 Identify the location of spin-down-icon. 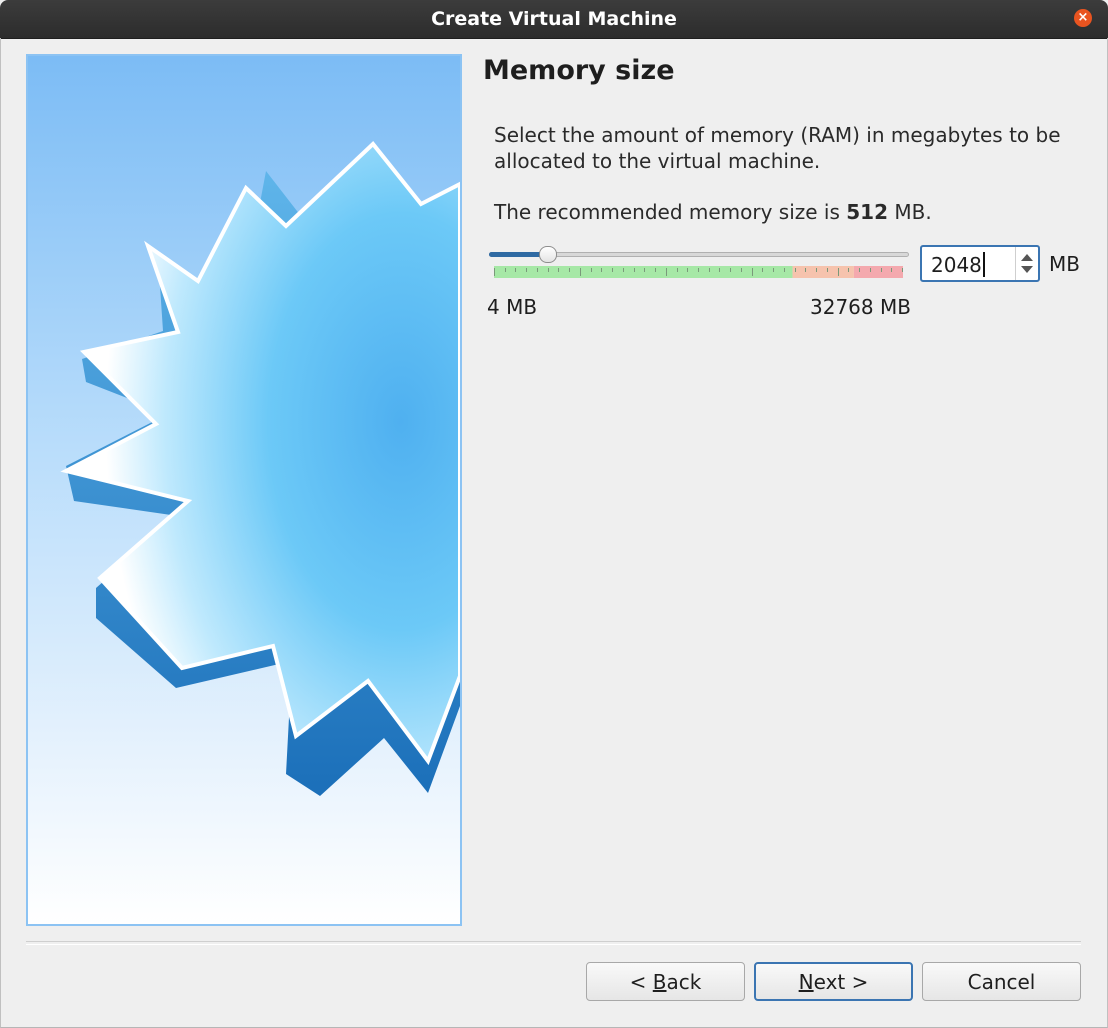
(1027, 269).